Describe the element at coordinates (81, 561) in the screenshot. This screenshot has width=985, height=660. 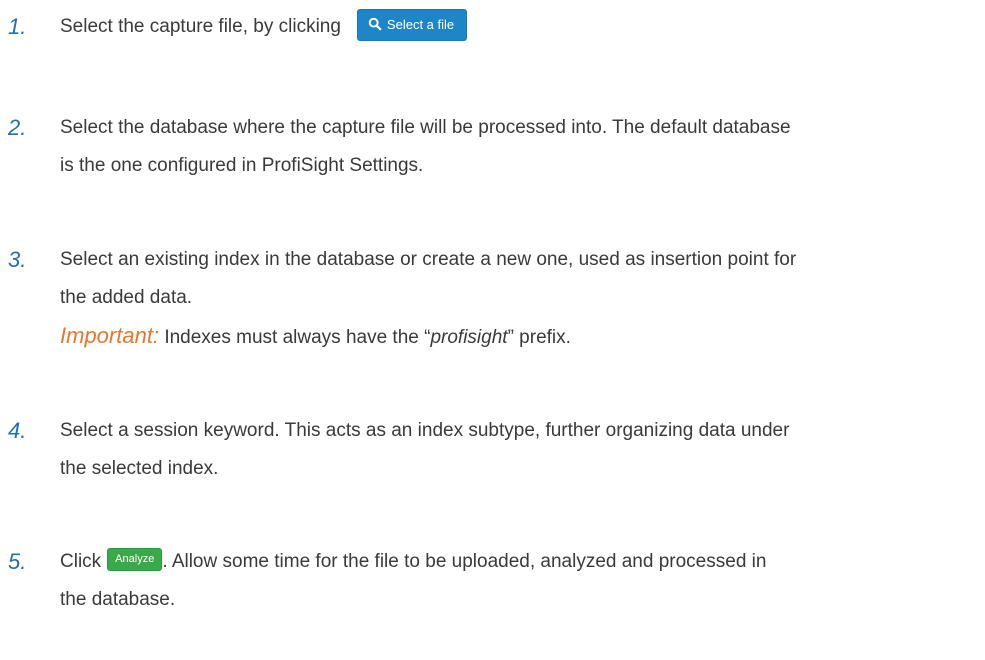
I see `step-text-before-button: Click` at that location.